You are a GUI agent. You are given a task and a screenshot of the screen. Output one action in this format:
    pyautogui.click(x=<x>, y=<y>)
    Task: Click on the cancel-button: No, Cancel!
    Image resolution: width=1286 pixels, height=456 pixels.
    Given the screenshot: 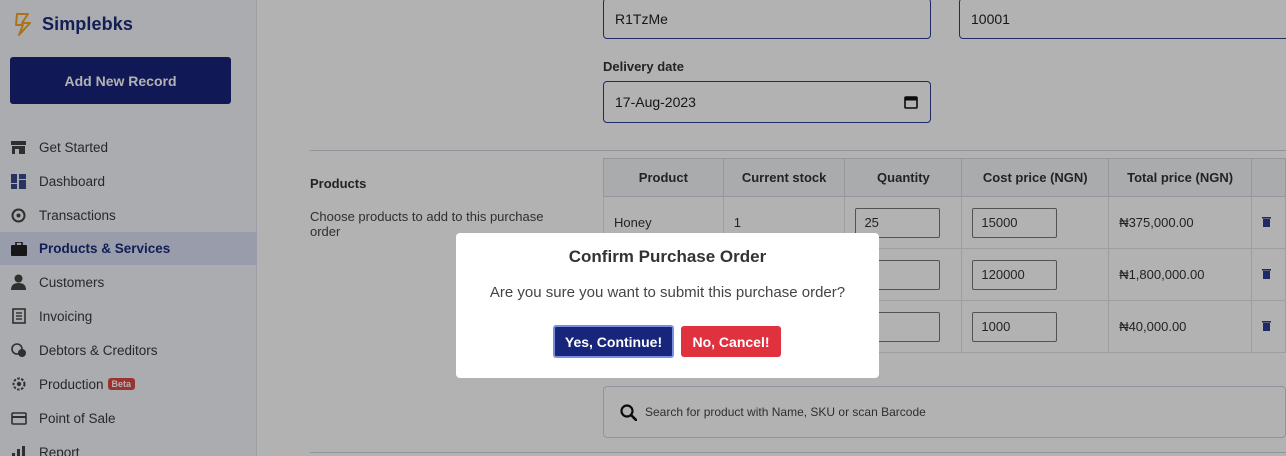 What is the action you would take?
    pyautogui.click(x=731, y=341)
    